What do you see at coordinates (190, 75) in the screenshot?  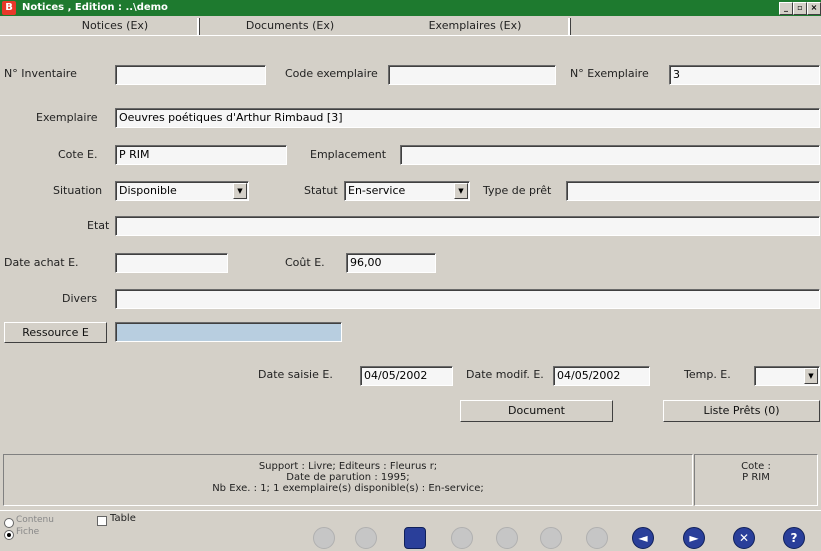 I see `n-inventaire-field` at bounding box center [190, 75].